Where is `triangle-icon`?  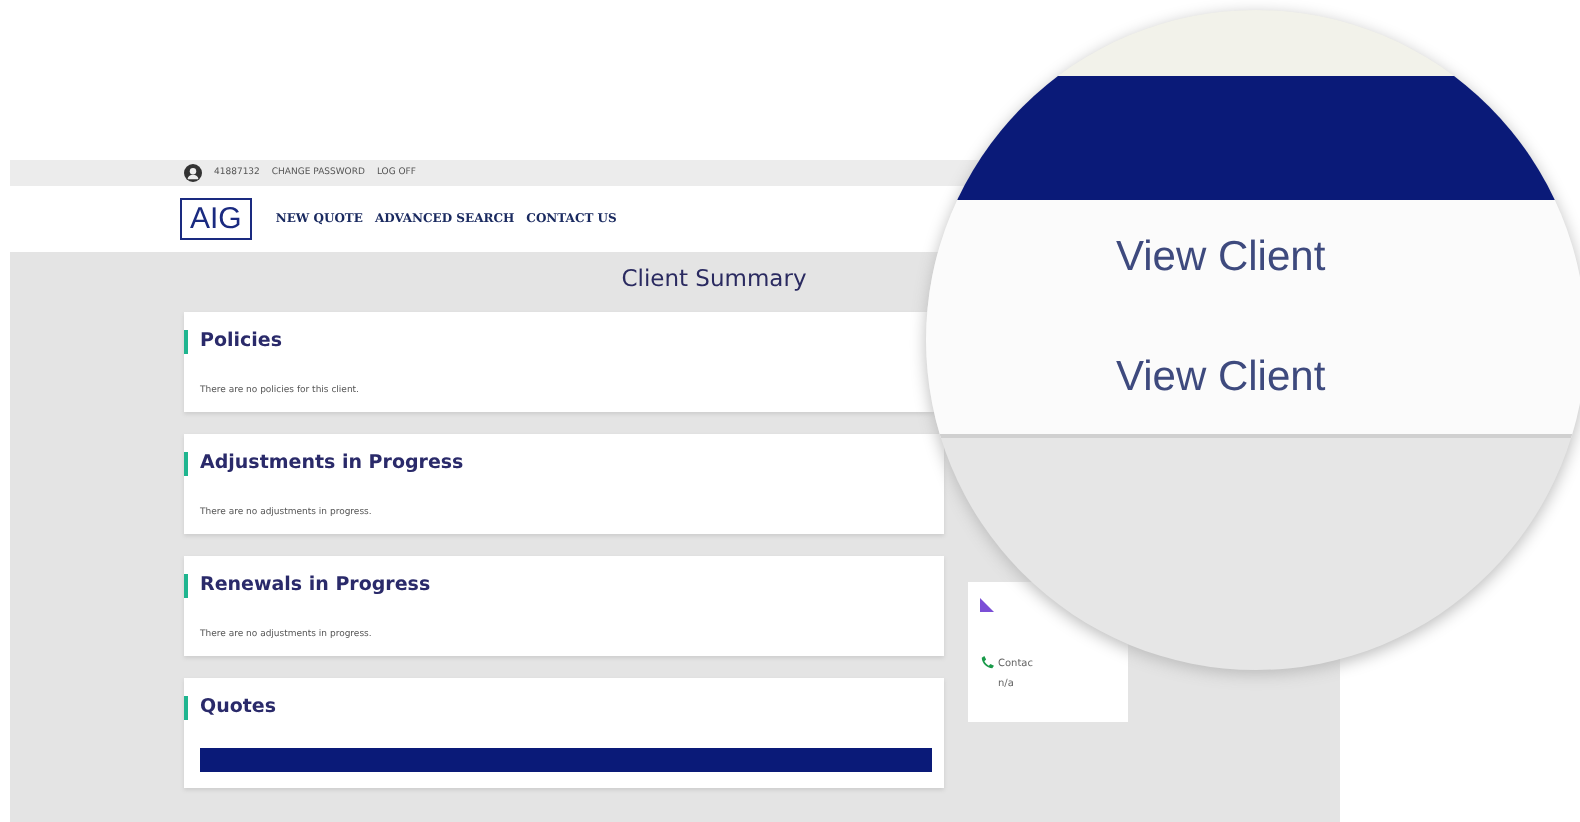
triangle-icon is located at coordinates (987, 605).